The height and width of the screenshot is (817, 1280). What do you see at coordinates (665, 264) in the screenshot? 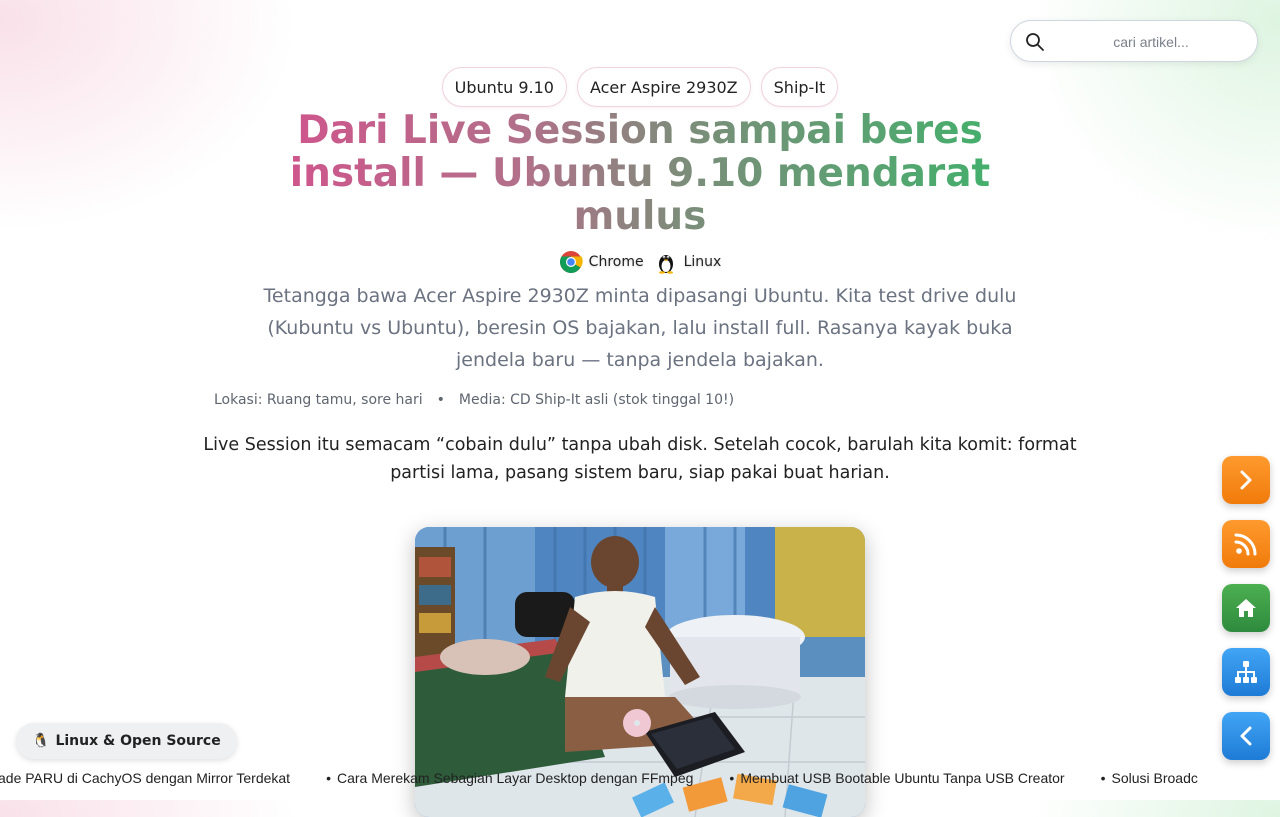
I see `tux-icon` at bounding box center [665, 264].